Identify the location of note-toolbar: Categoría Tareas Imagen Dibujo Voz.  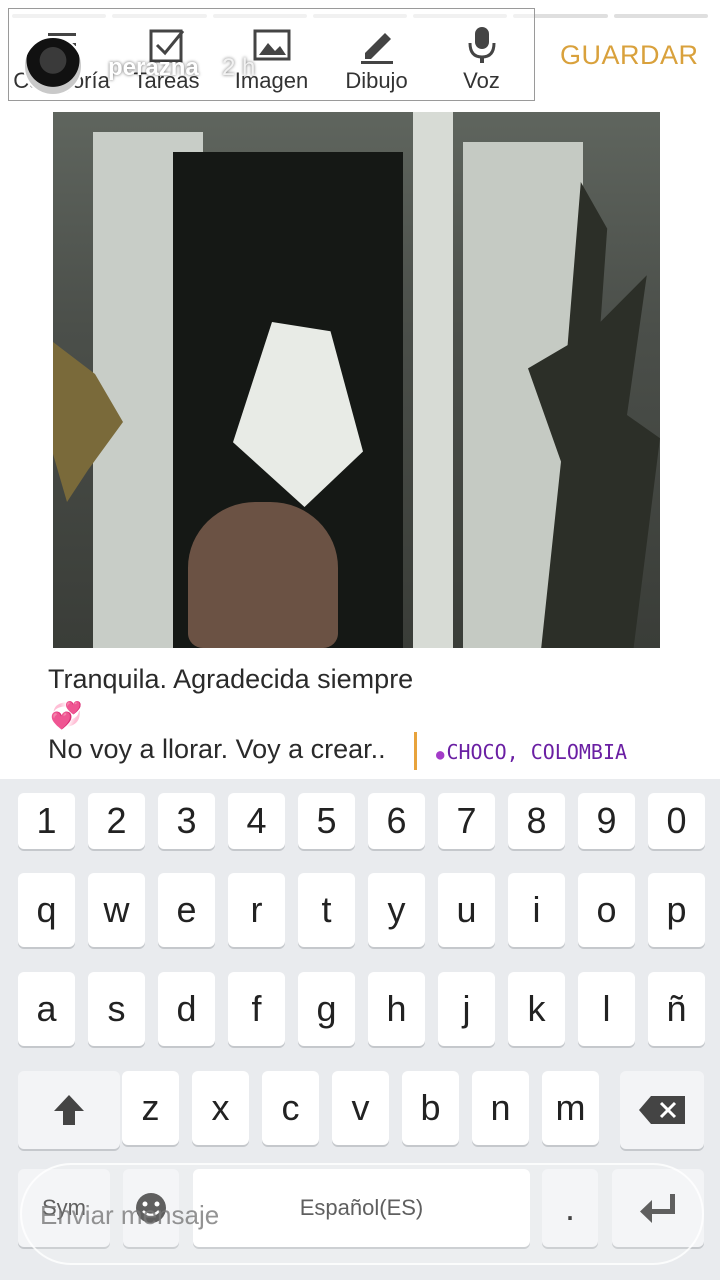
(271, 54).